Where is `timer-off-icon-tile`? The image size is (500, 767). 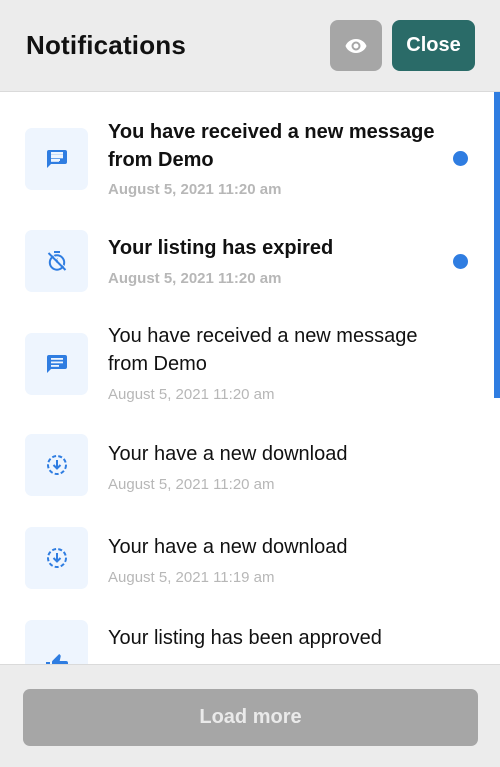
timer-off-icon-tile is located at coordinates (56, 261).